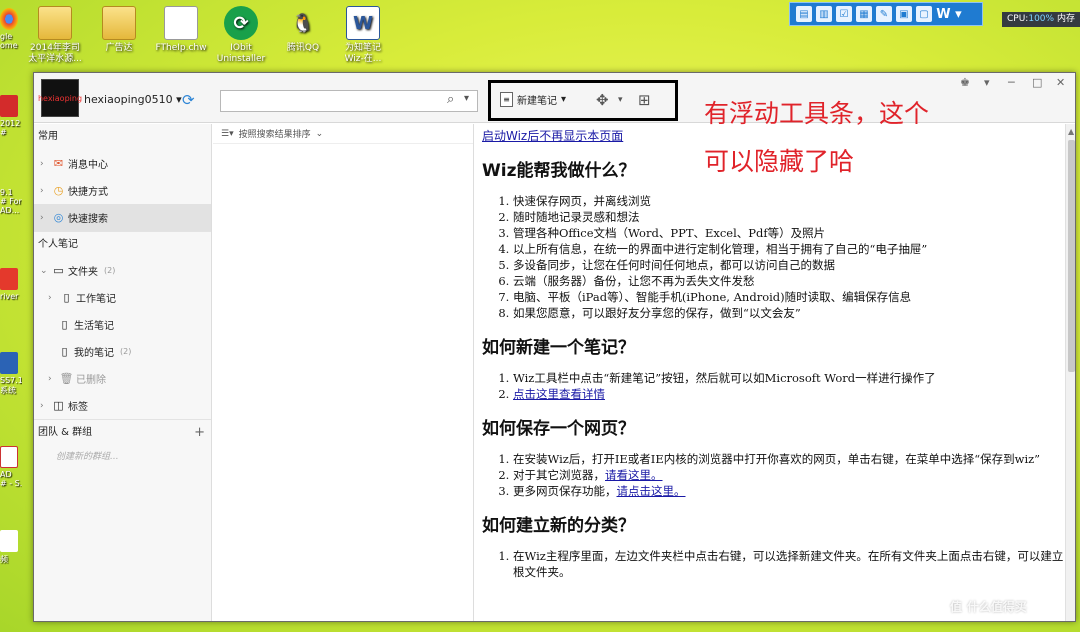 This screenshot has height=632, width=1080. Describe the element at coordinates (122, 405) in the screenshot. I see `sidebar-item-tags: › ◫ 标签` at that location.